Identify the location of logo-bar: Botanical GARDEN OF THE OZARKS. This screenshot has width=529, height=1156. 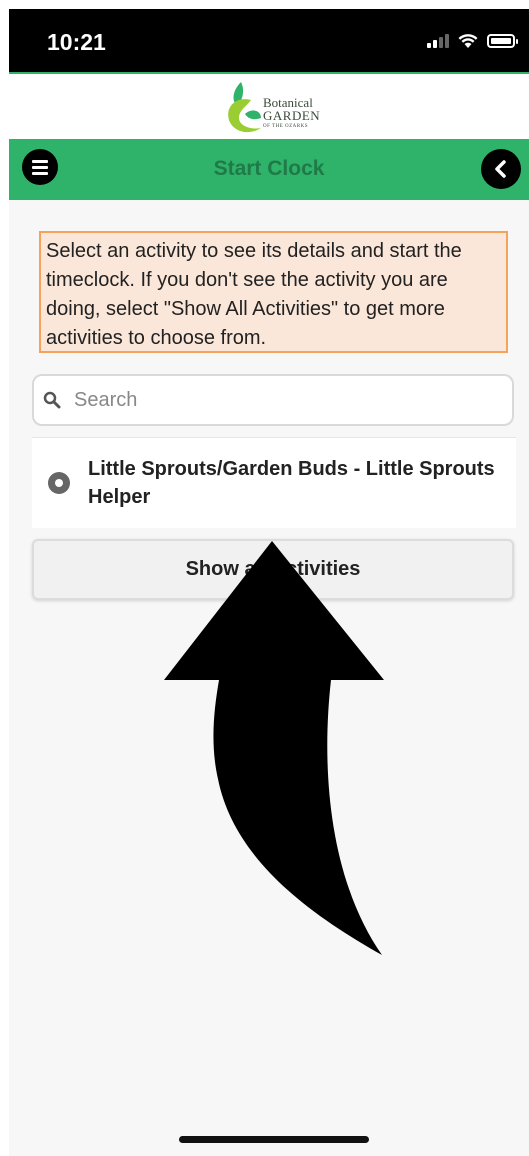
(269, 105).